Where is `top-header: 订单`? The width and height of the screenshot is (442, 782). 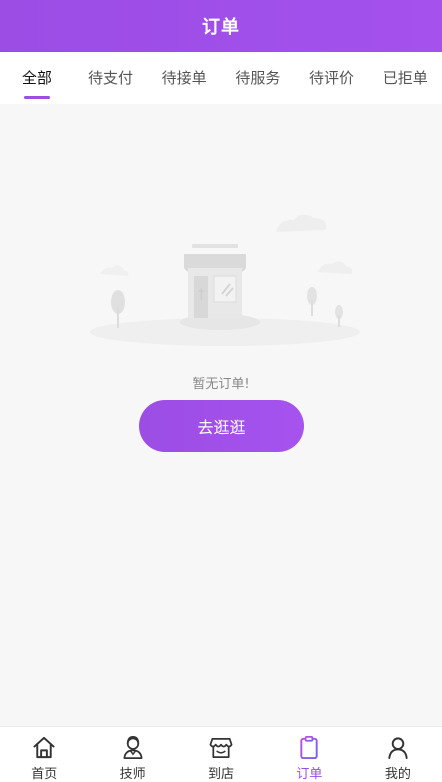
top-header: 订单 is located at coordinates (221, 26).